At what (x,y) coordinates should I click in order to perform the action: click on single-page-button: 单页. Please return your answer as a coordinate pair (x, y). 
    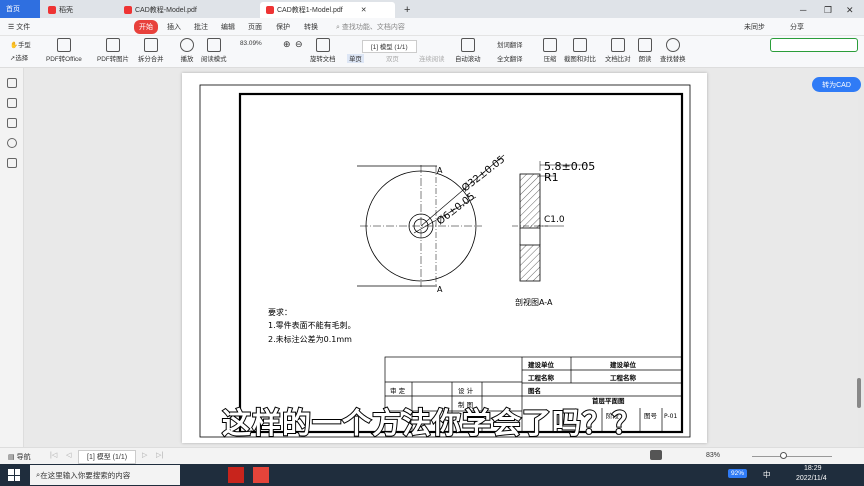
    Looking at the image, I should click on (355, 58).